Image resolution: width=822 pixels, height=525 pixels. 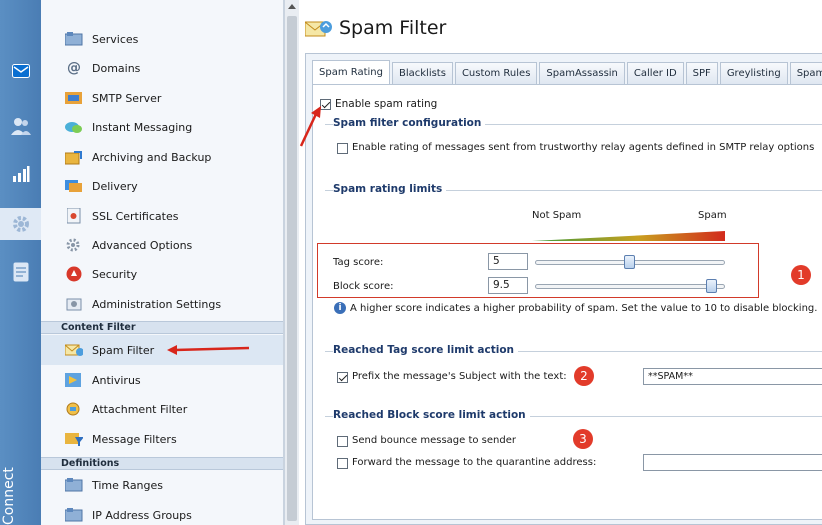 I want to click on tag-score-label: Tag score:, so click(x=358, y=262).